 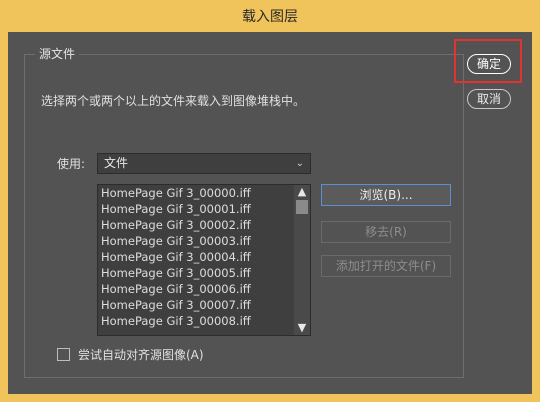 I want to click on file-list-item: HomePage Gif 3_00000.iff, so click(x=196, y=193).